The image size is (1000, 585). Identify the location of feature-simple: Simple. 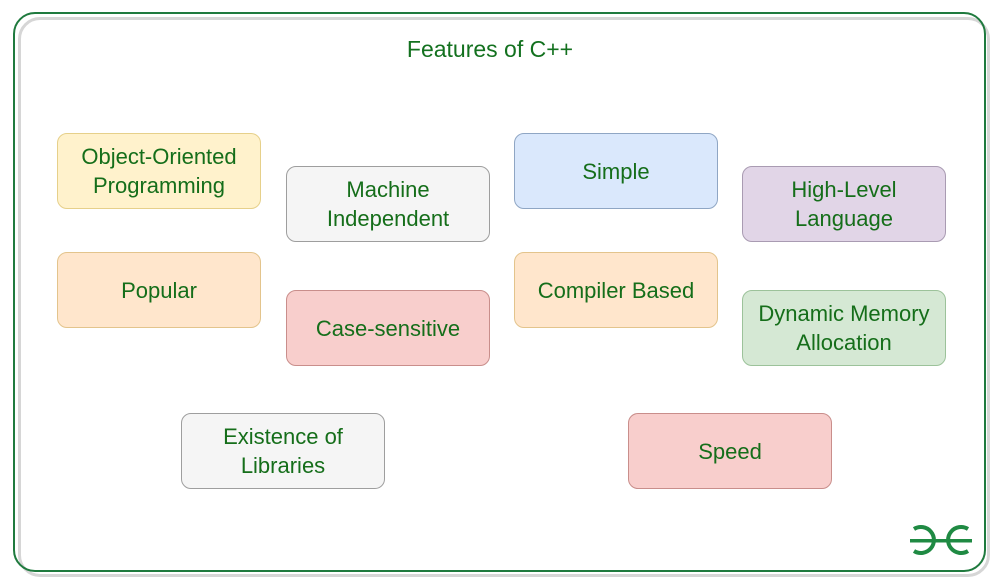
(616, 171).